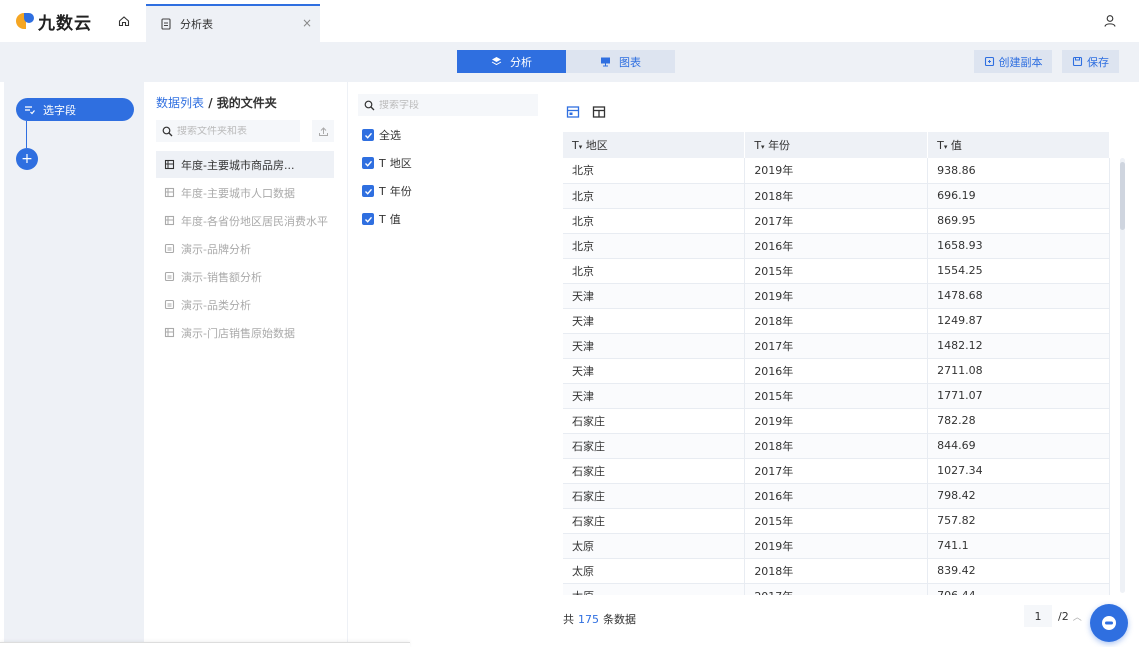 This screenshot has height=647, width=1139. Describe the element at coordinates (1018, 145) in the screenshot. I see `column-header: T▾ 值` at that location.